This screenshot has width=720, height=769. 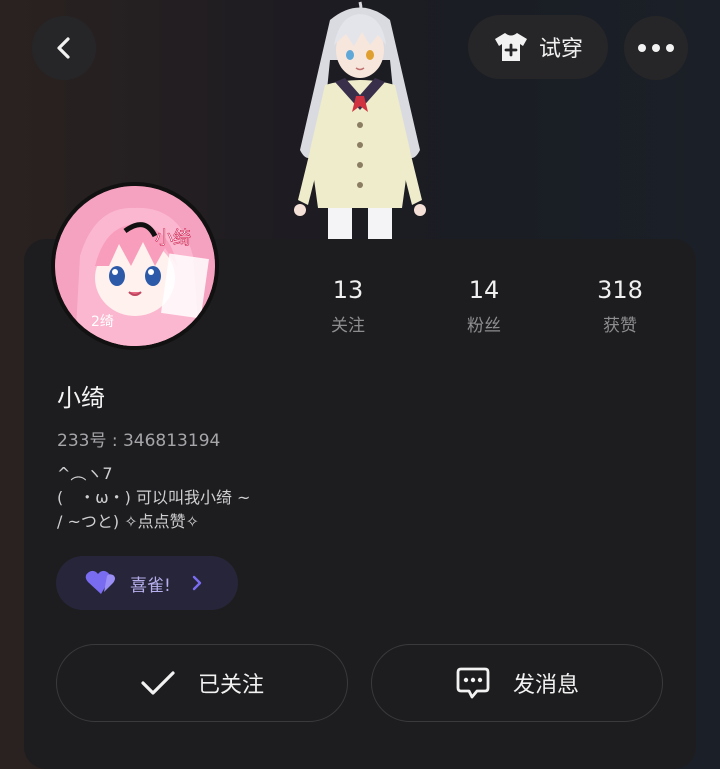 What do you see at coordinates (560, 49) in the screenshot?
I see `try-on-label: 试穿` at bounding box center [560, 49].